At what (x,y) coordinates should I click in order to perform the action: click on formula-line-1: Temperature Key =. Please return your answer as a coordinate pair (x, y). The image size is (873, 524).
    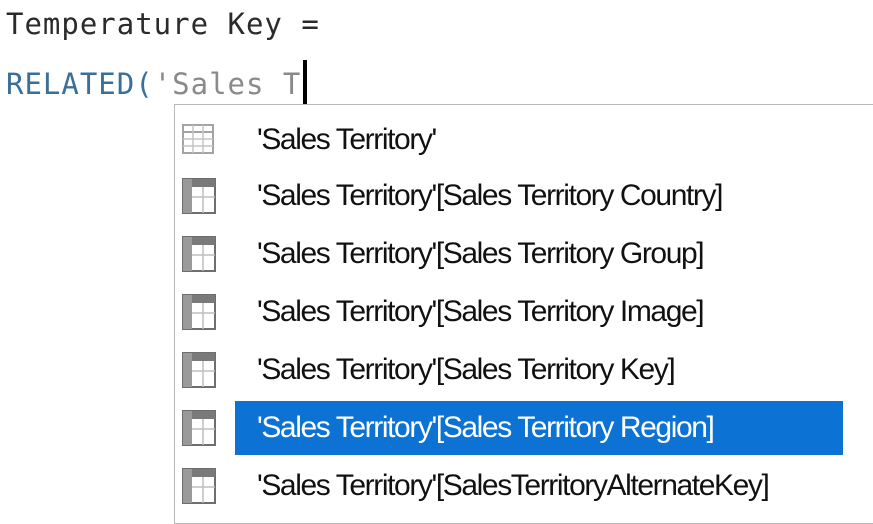
    Looking at the image, I should click on (163, 24).